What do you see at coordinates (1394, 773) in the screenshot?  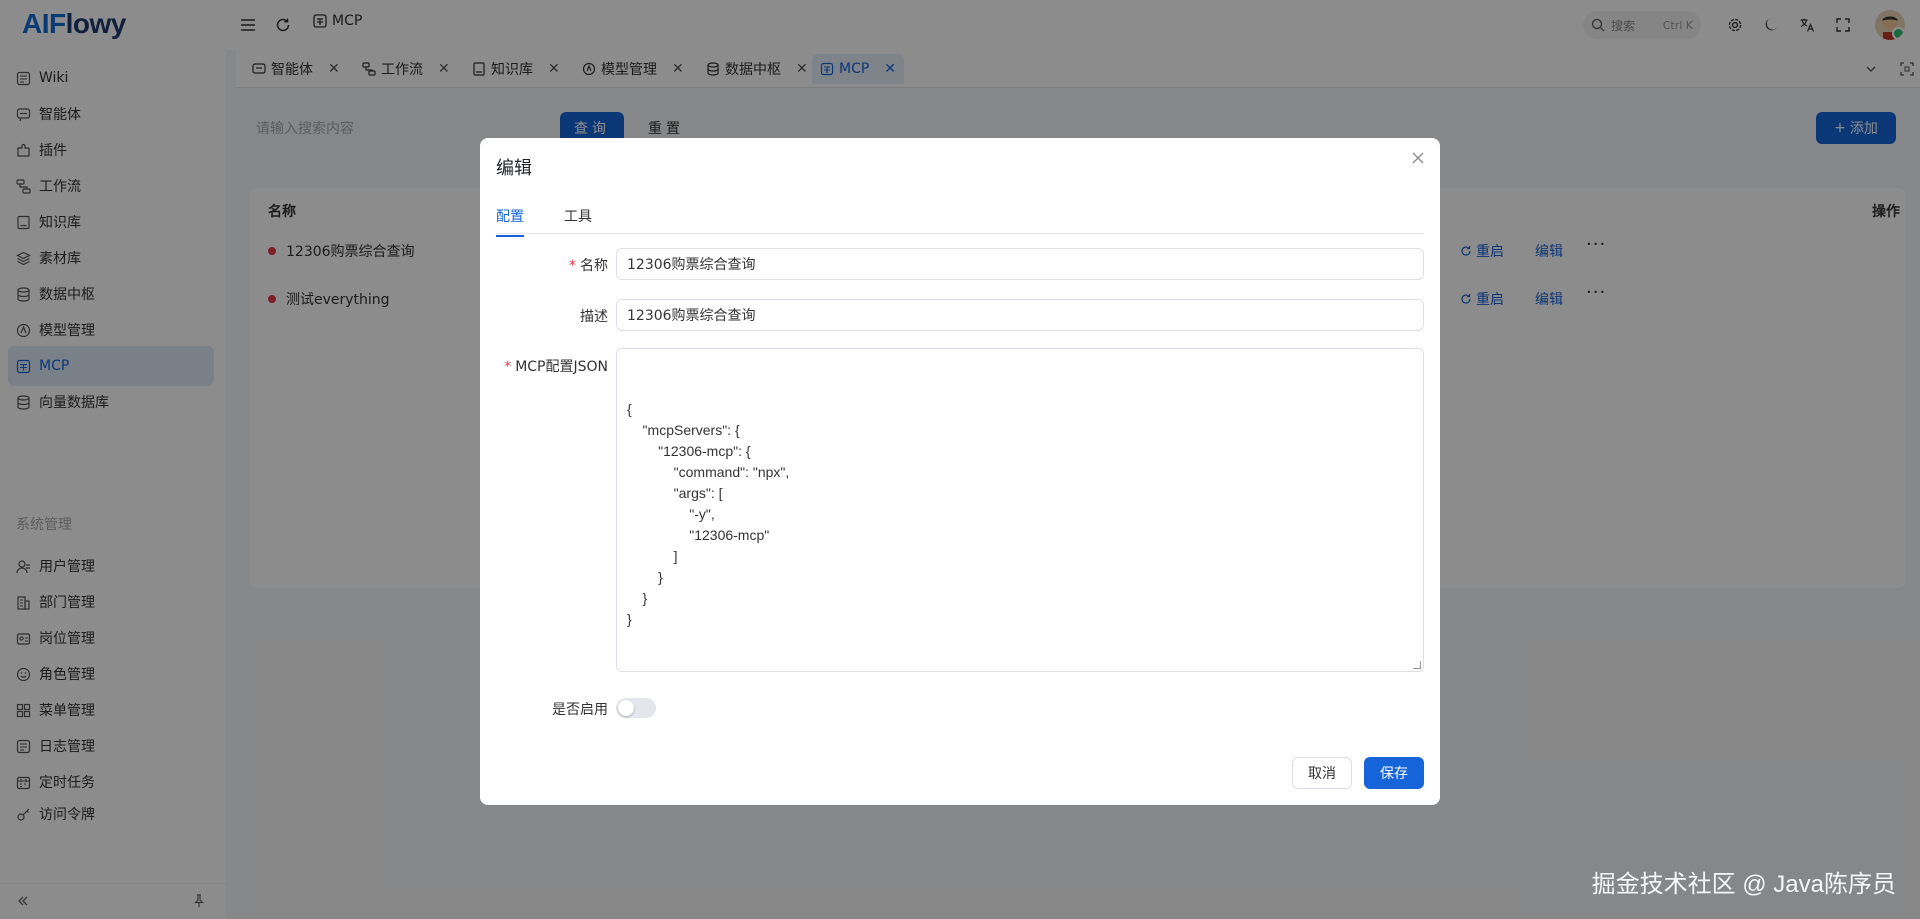 I see `save-button: 保存` at bounding box center [1394, 773].